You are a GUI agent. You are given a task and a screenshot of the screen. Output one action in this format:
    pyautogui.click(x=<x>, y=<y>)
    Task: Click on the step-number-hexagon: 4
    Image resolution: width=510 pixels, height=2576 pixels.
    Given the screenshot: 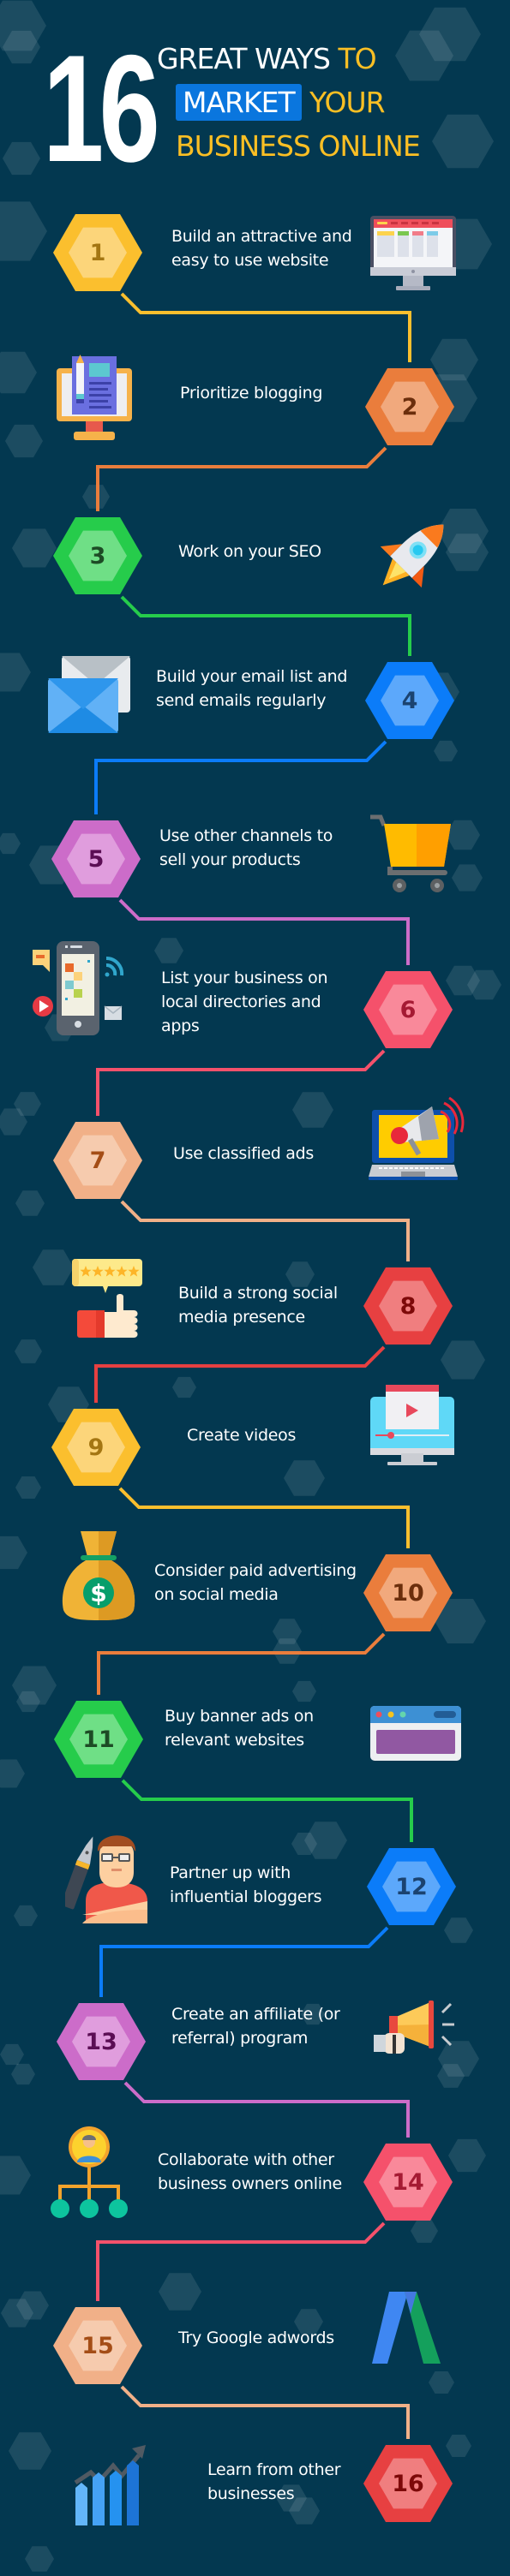 What is the action you would take?
    pyautogui.click(x=409, y=700)
    